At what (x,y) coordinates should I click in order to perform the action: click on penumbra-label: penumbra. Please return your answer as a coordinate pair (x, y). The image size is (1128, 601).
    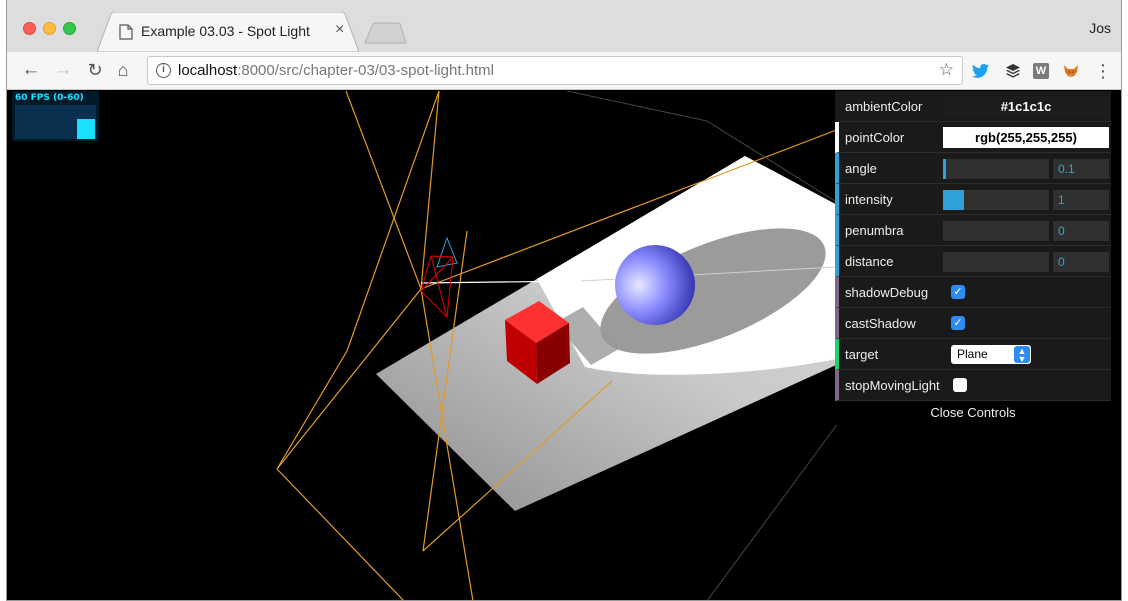
    Looking at the image, I should click on (874, 230).